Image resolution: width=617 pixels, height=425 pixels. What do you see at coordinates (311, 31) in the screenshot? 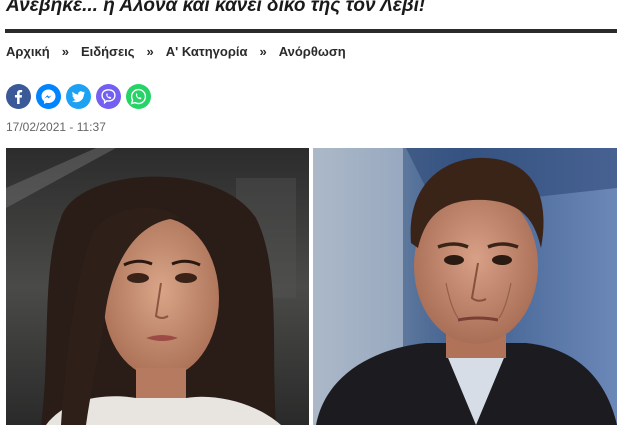
I see `title-divider` at bounding box center [311, 31].